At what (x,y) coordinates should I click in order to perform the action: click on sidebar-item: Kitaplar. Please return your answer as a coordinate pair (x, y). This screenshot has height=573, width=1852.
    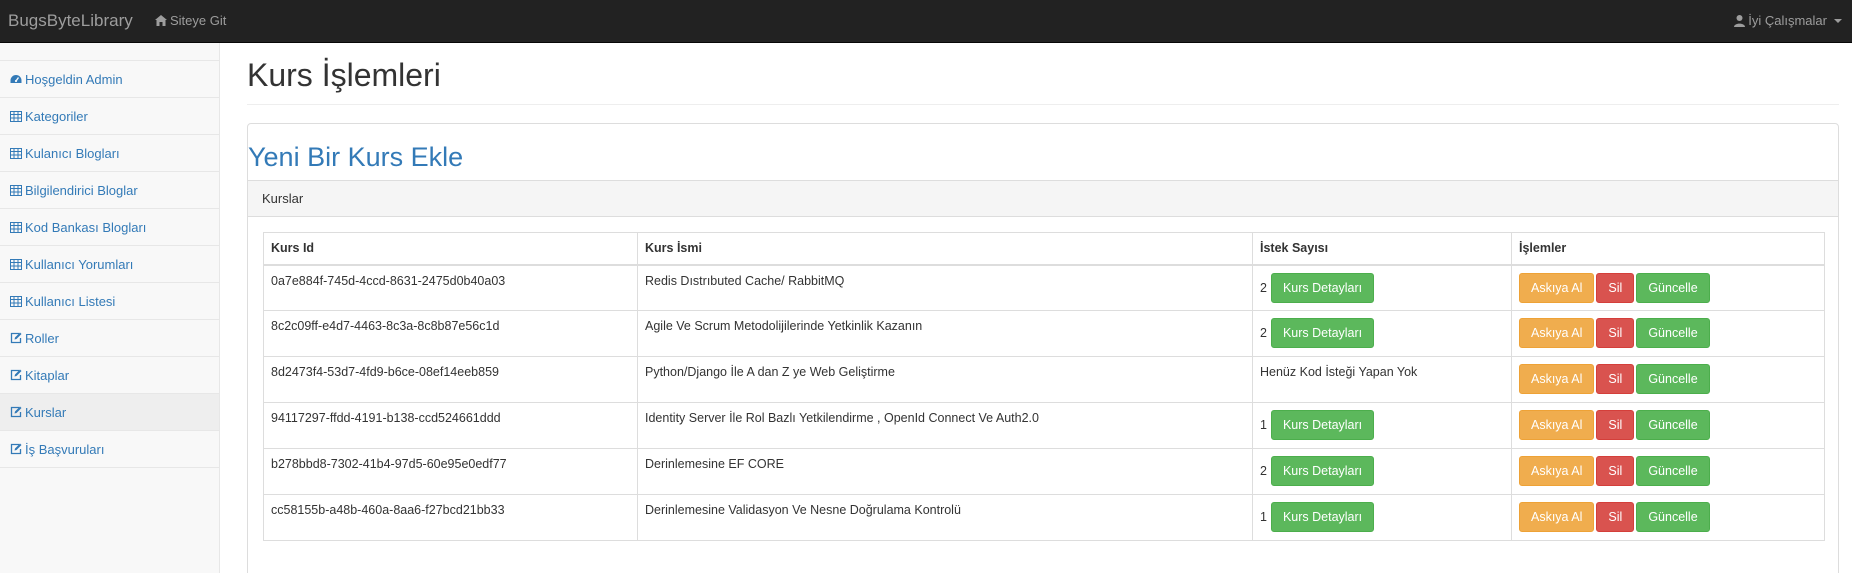
    Looking at the image, I should click on (109, 375).